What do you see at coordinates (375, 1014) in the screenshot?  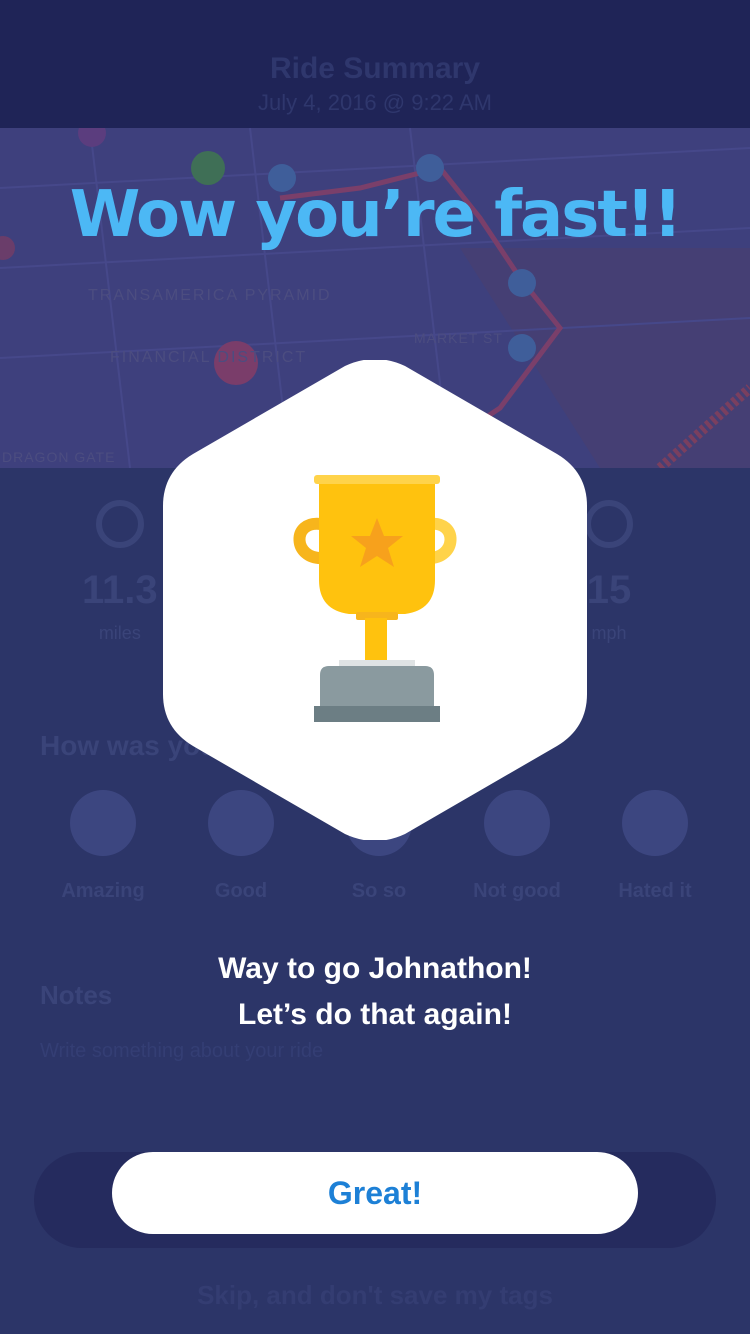 I see `congrats-line-2: Let’s do that again!` at bounding box center [375, 1014].